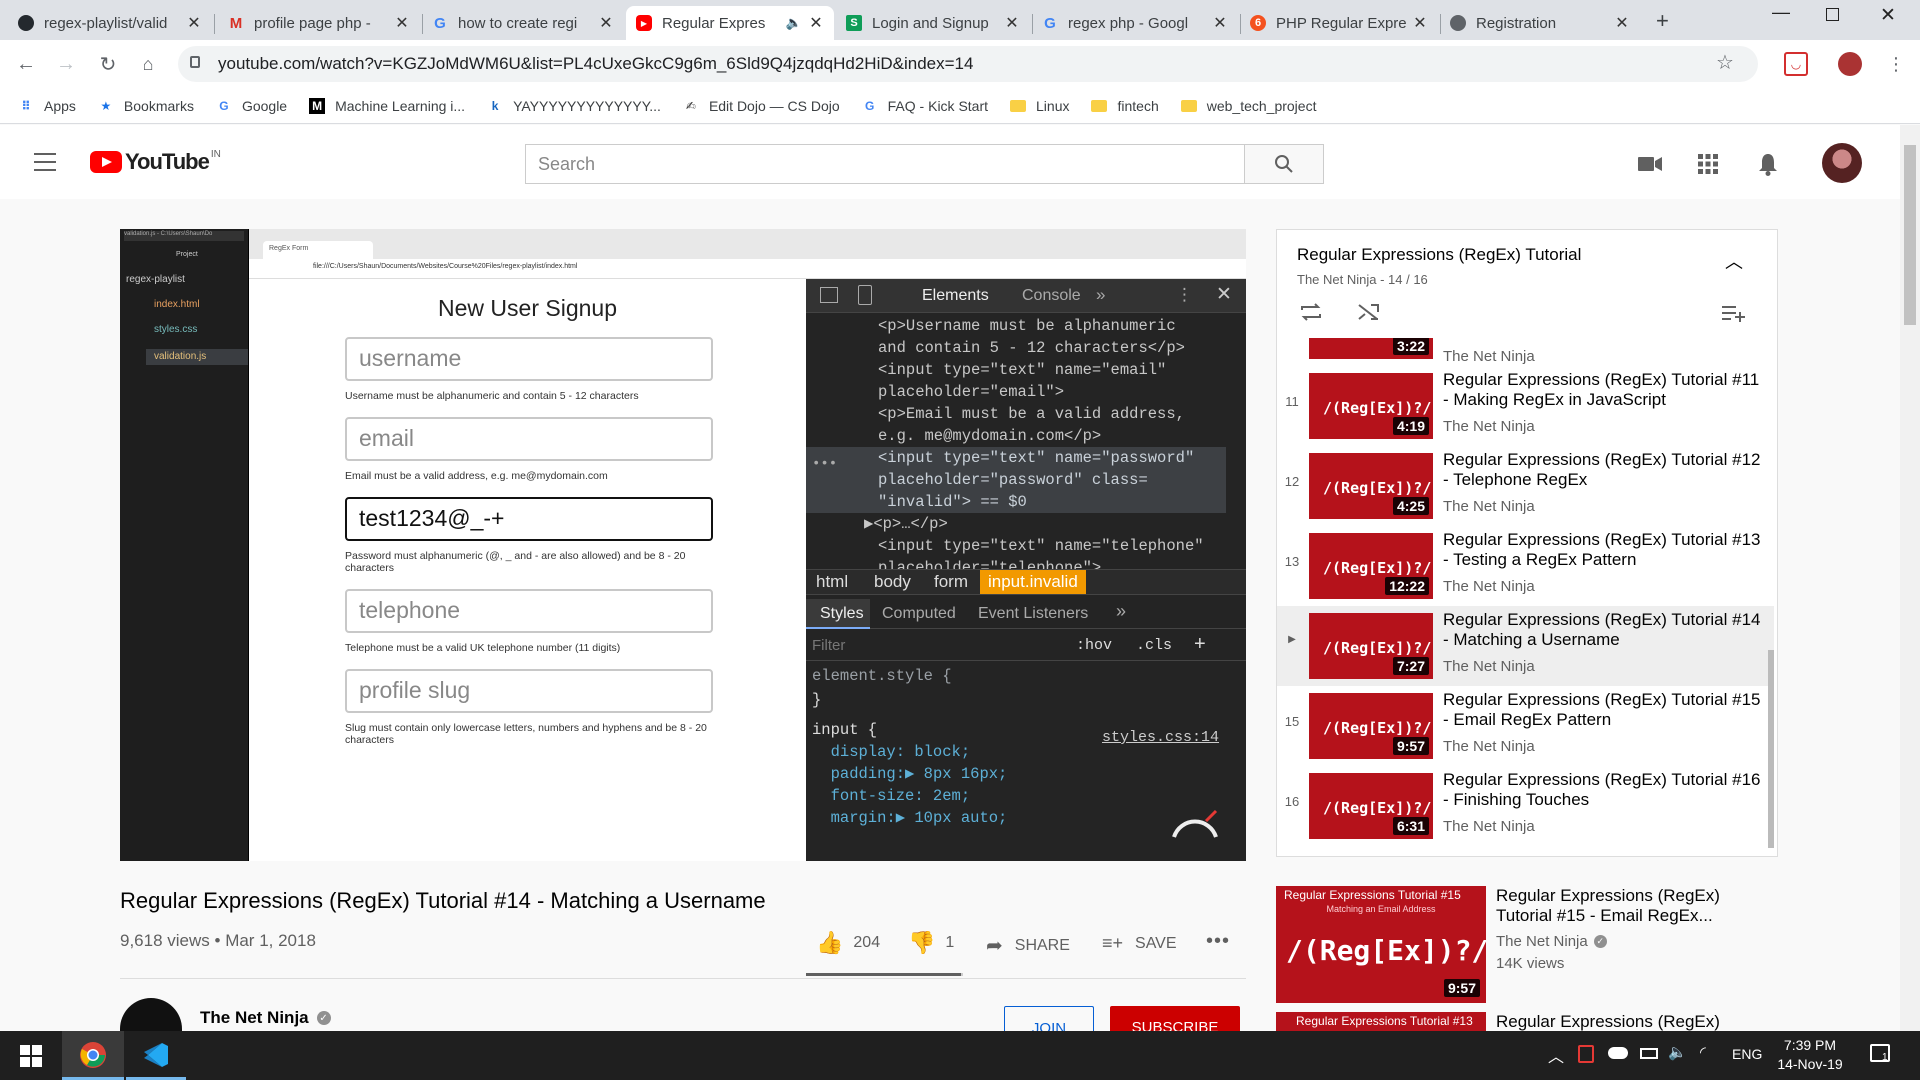 The width and height of the screenshot is (1920, 1080). Describe the element at coordinates (1016, 480) in the screenshot. I see `dom-node-line: placeholder="password" class=` at that location.